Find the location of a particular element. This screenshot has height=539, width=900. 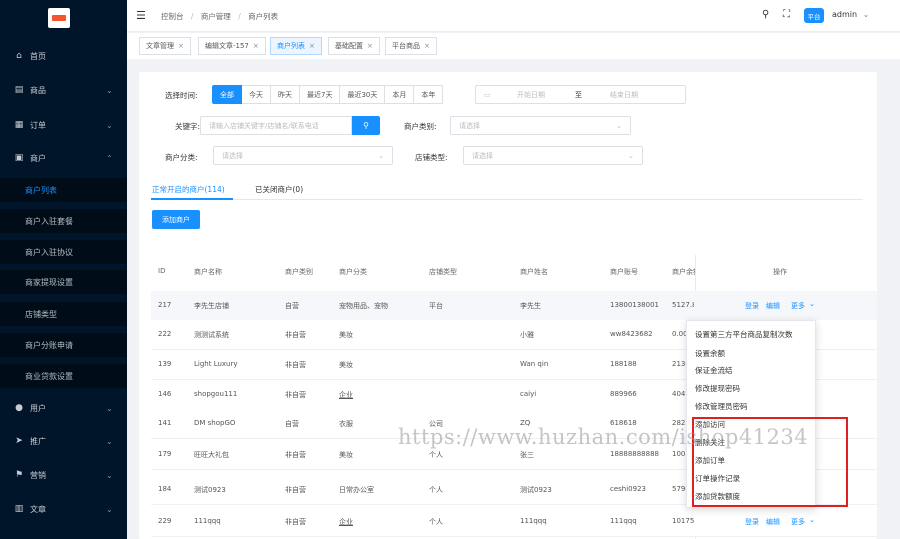

time-option-year: 本年 is located at coordinates (429, 94).